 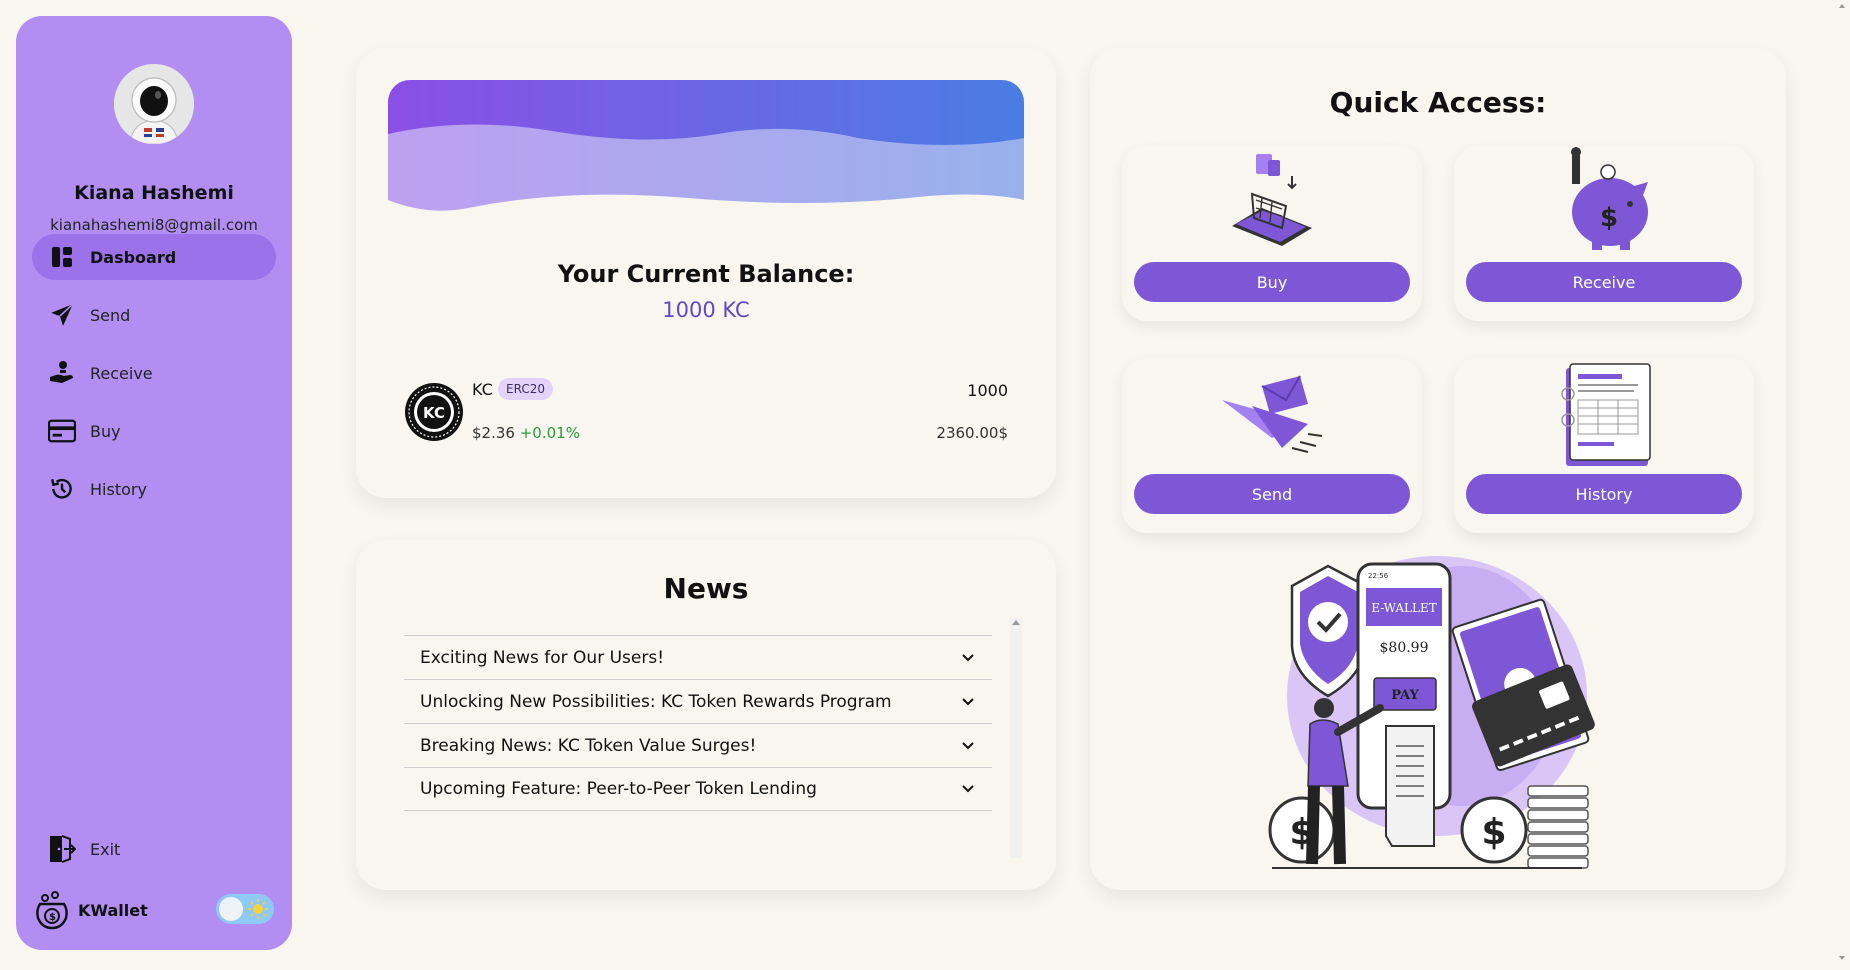 I want to click on news-item: Exciting News for Our Users!, so click(x=698, y=657).